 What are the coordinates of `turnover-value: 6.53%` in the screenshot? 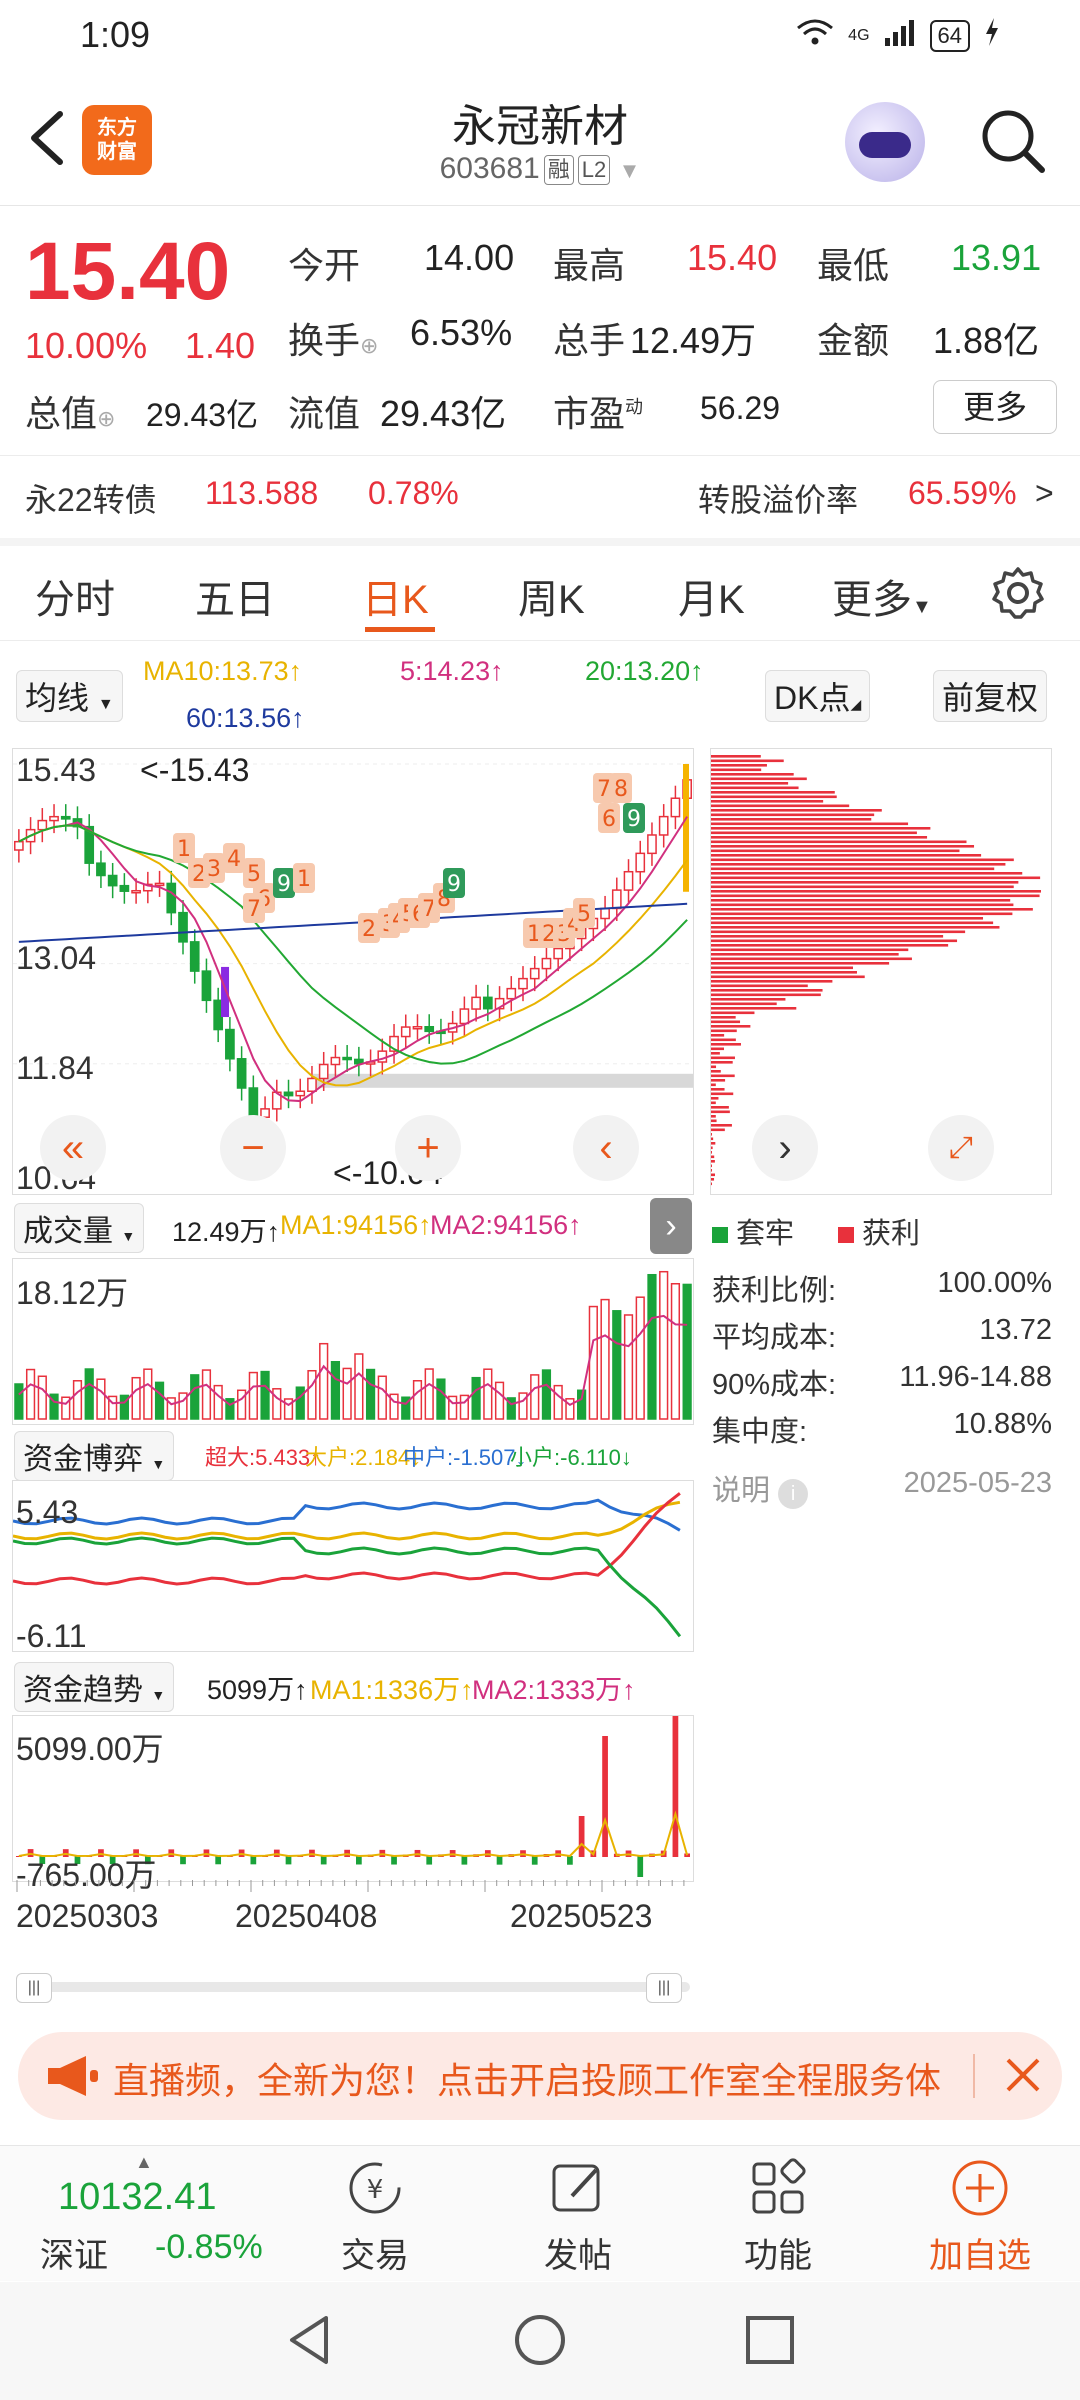 It's located at (461, 332).